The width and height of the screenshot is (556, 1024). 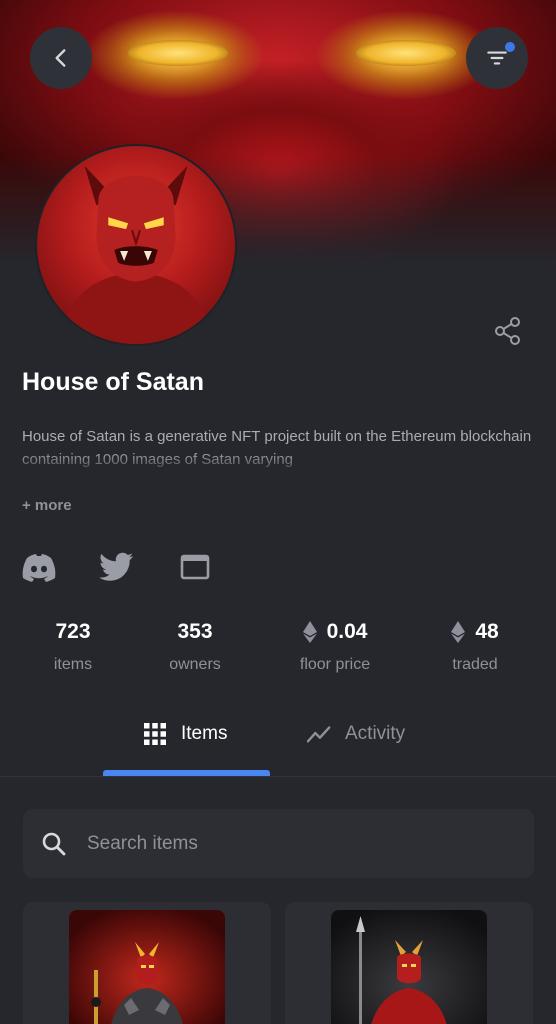 I want to click on tab-items-label: Items, so click(x=204, y=733).